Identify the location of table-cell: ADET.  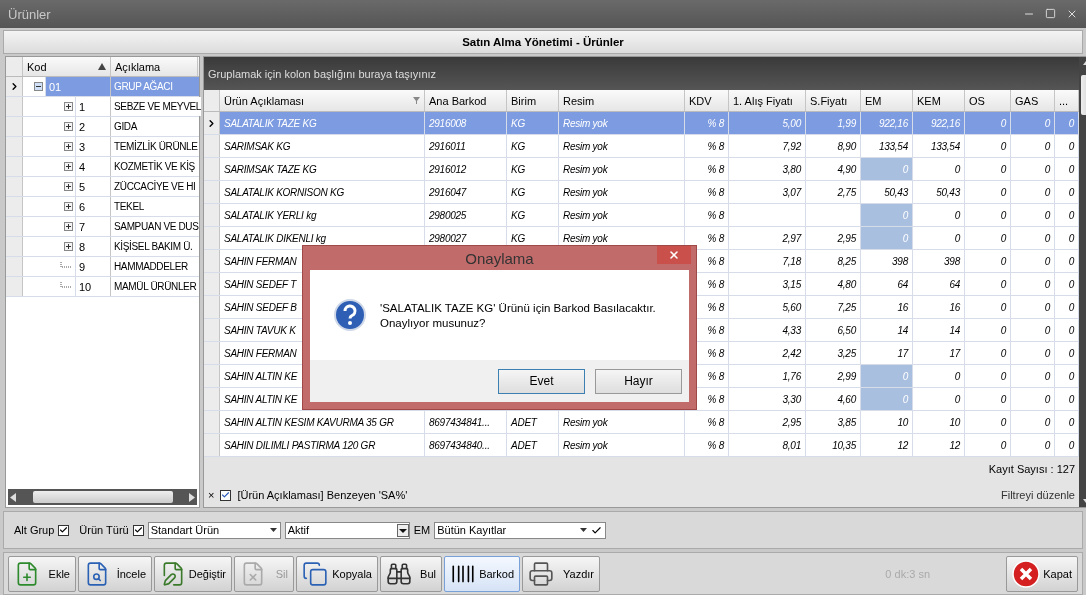
(533, 445).